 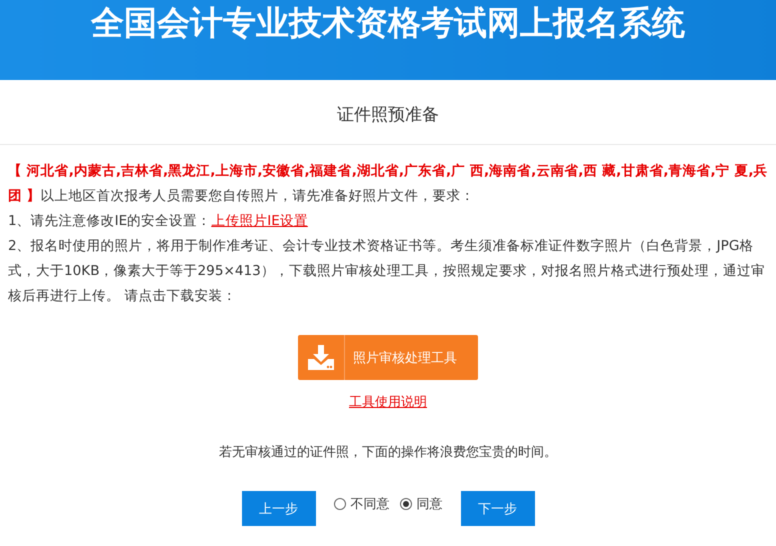 What do you see at coordinates (110, 221) in the screenshot?
I see `step-text: 1、请先注意修改IE的安全设置：` at bounding box center [110, 221].